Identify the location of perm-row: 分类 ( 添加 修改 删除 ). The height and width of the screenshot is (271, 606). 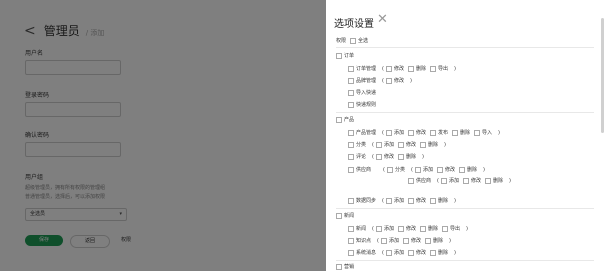
(398, 144).